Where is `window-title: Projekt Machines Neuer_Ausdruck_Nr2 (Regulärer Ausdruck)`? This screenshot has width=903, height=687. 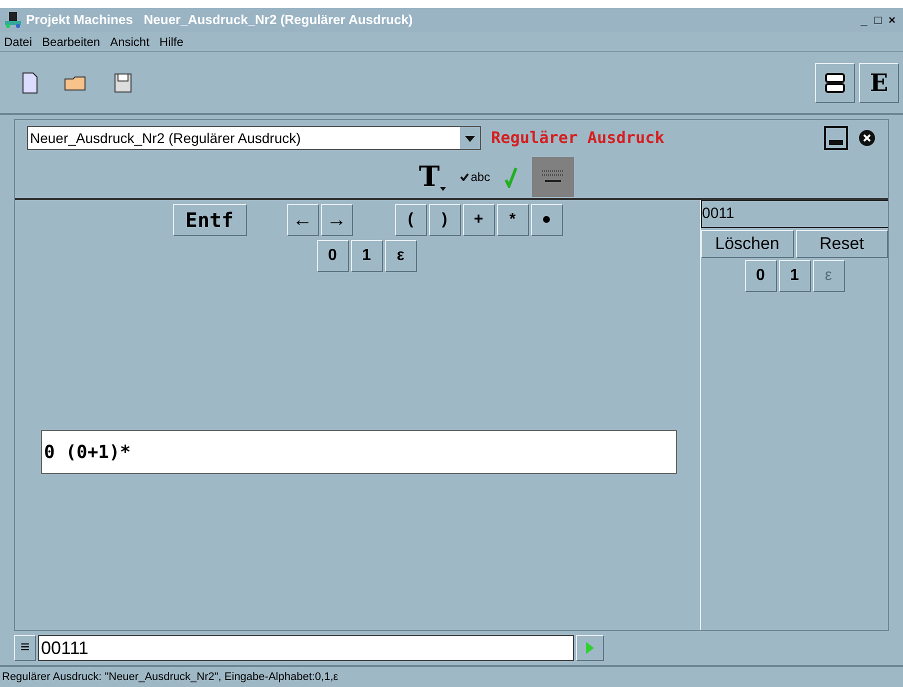
window-title: Projekt Machines Neuer_Ausdruck_Nr2 (Regulärer Ausdruck) is located at coordinates (219, 20).